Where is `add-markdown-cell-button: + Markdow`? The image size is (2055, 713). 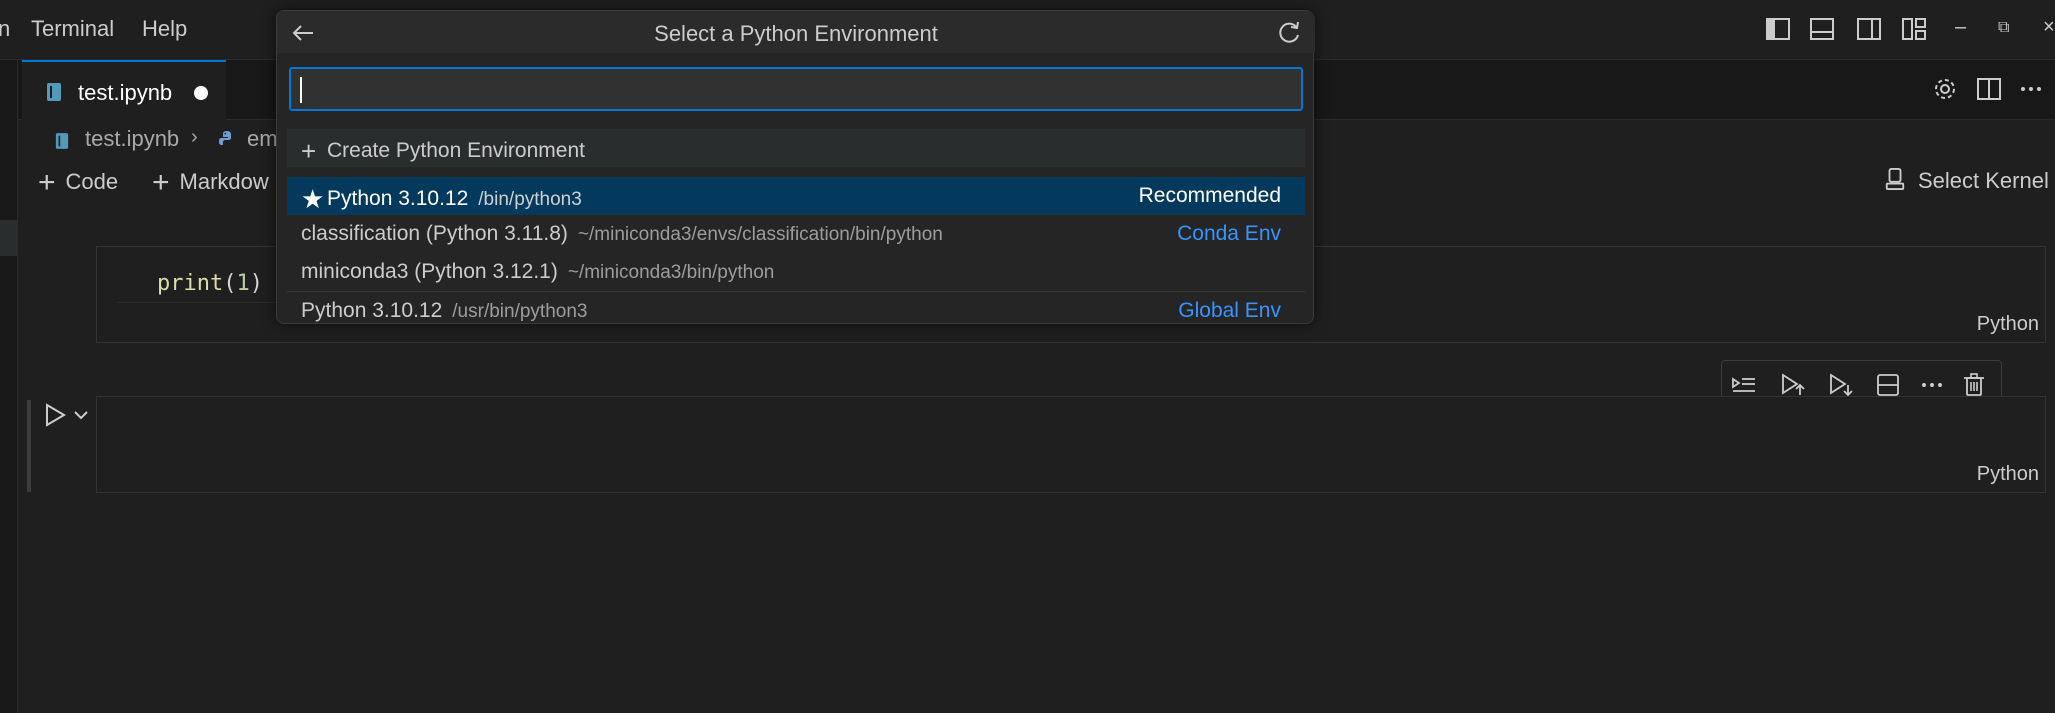
add-markdown-cell-button: + Markdow is located at coordinates (210, 183).